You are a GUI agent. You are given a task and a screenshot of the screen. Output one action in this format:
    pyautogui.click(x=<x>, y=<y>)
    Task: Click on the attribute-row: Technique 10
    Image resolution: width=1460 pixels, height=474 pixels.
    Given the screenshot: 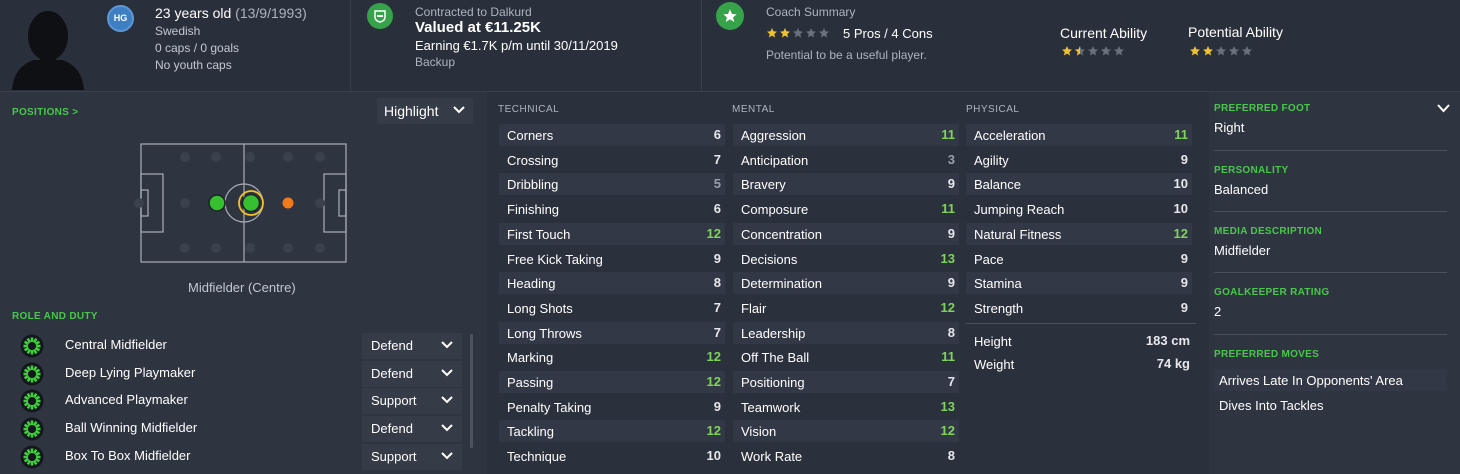 What is the action you would take?
    pyautogui.click(x=612, y=456)
    